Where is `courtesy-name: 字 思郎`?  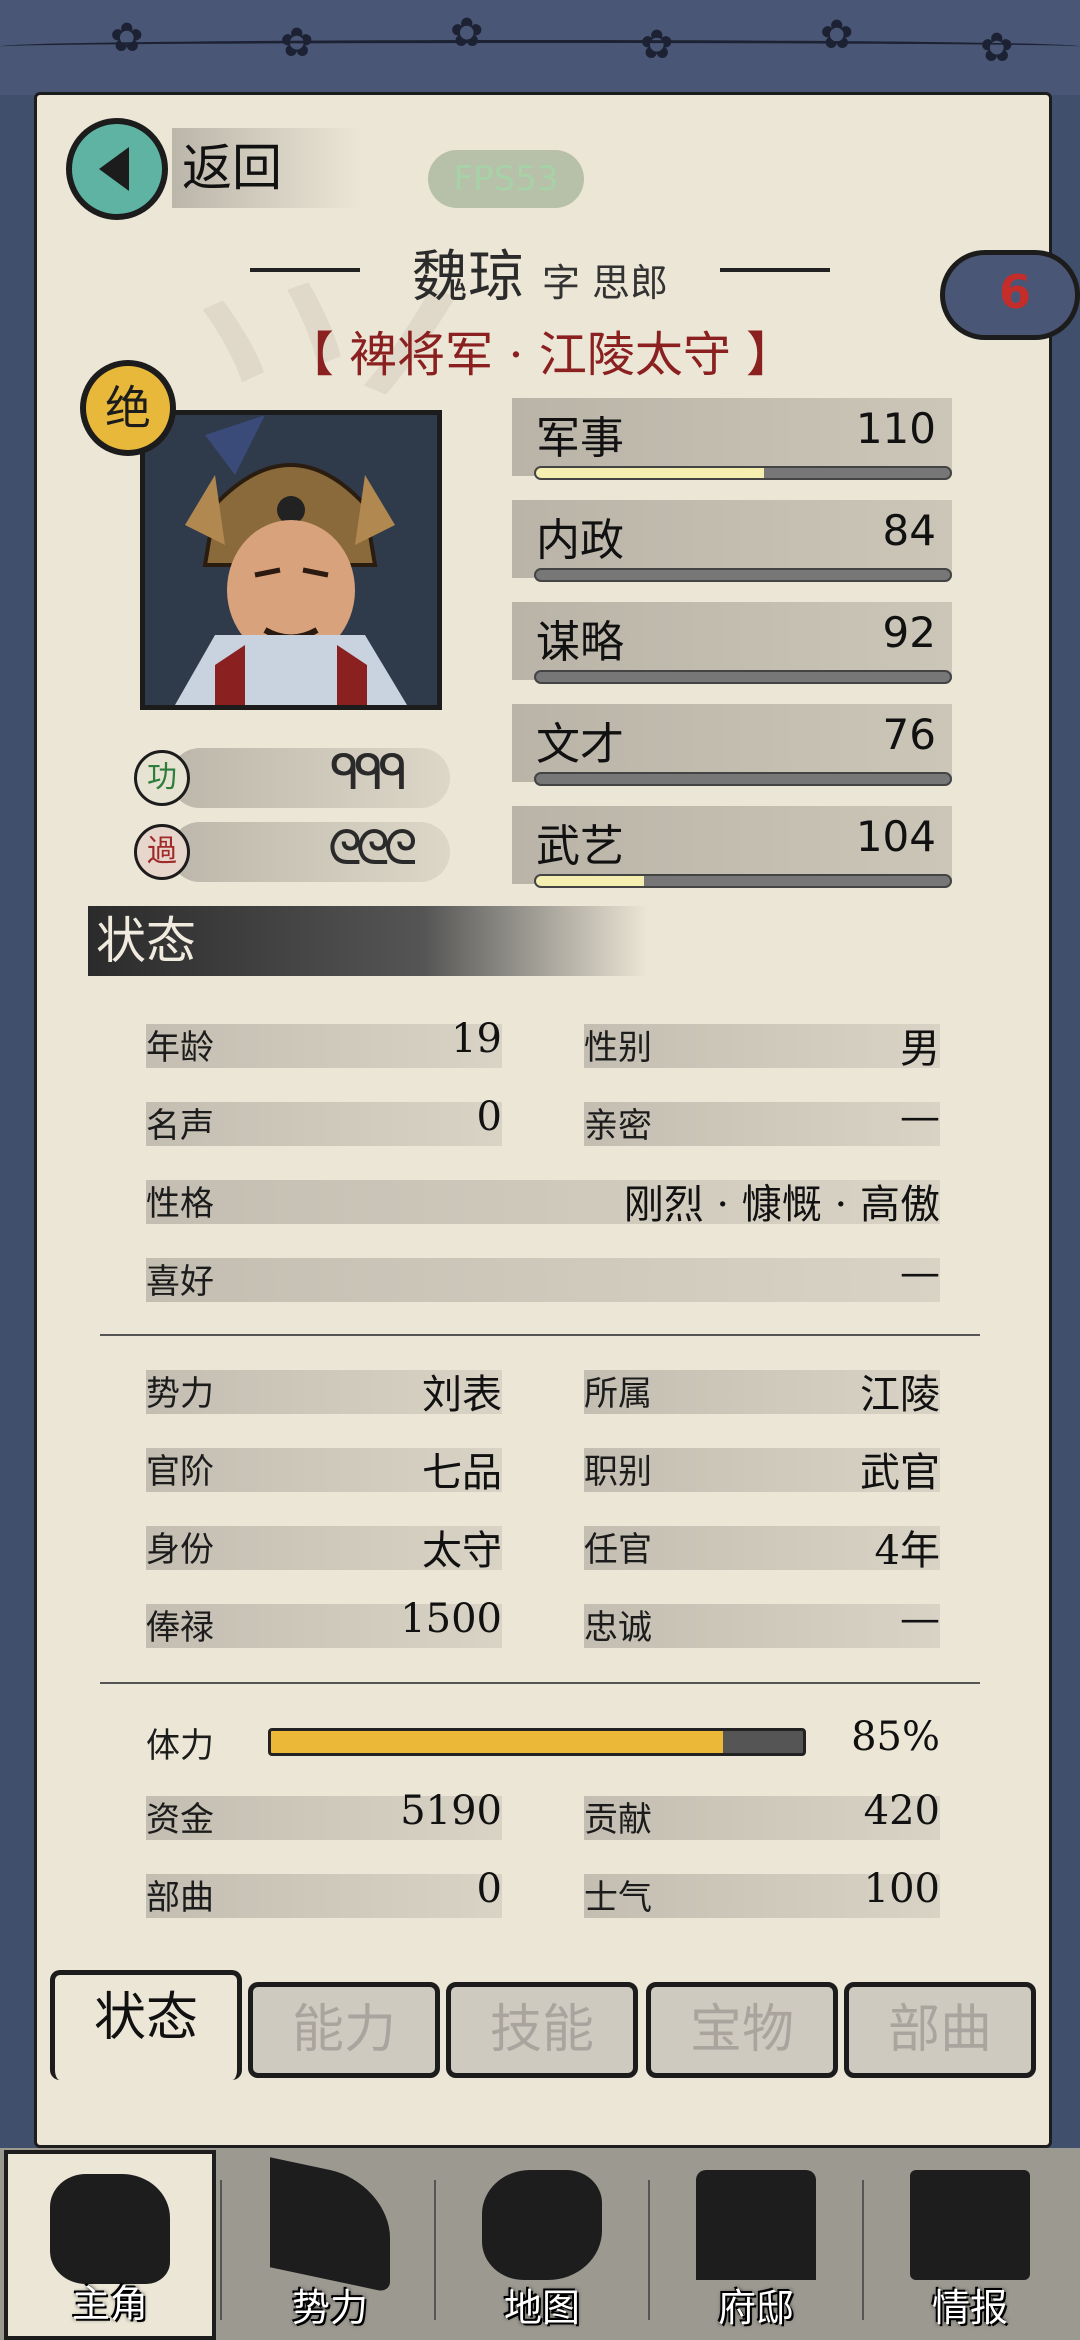 courtesy-name: 字 思郎 is located at coordinates (605, 283).